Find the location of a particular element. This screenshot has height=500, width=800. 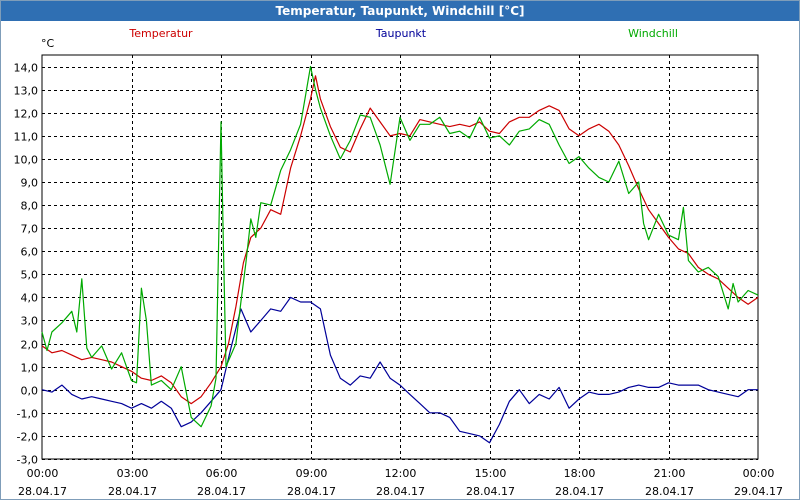

y-tick-label: 6,0 is located at coordinates (30, 252).